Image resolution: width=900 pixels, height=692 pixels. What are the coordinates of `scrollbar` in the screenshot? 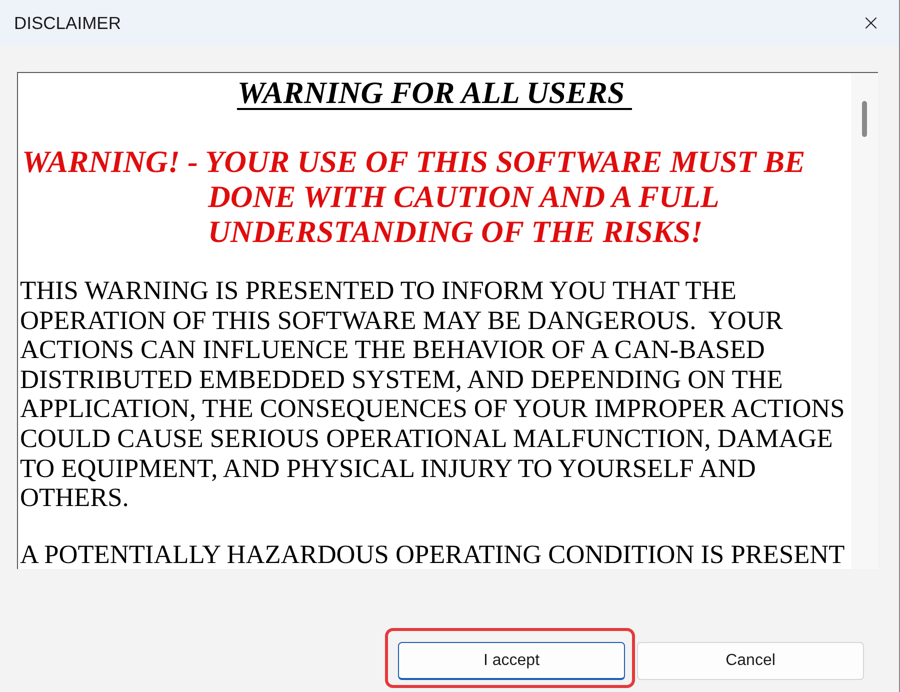 It's located at (864, 321).